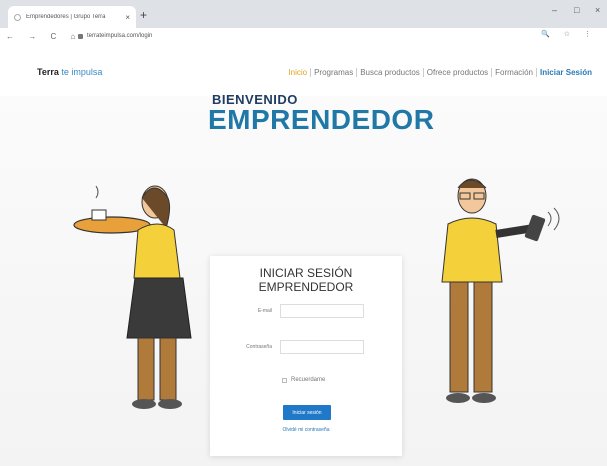  Describe the element at coordinates (514, 72) in the screenshot. I see `nav-formacion: Formación` at that location.